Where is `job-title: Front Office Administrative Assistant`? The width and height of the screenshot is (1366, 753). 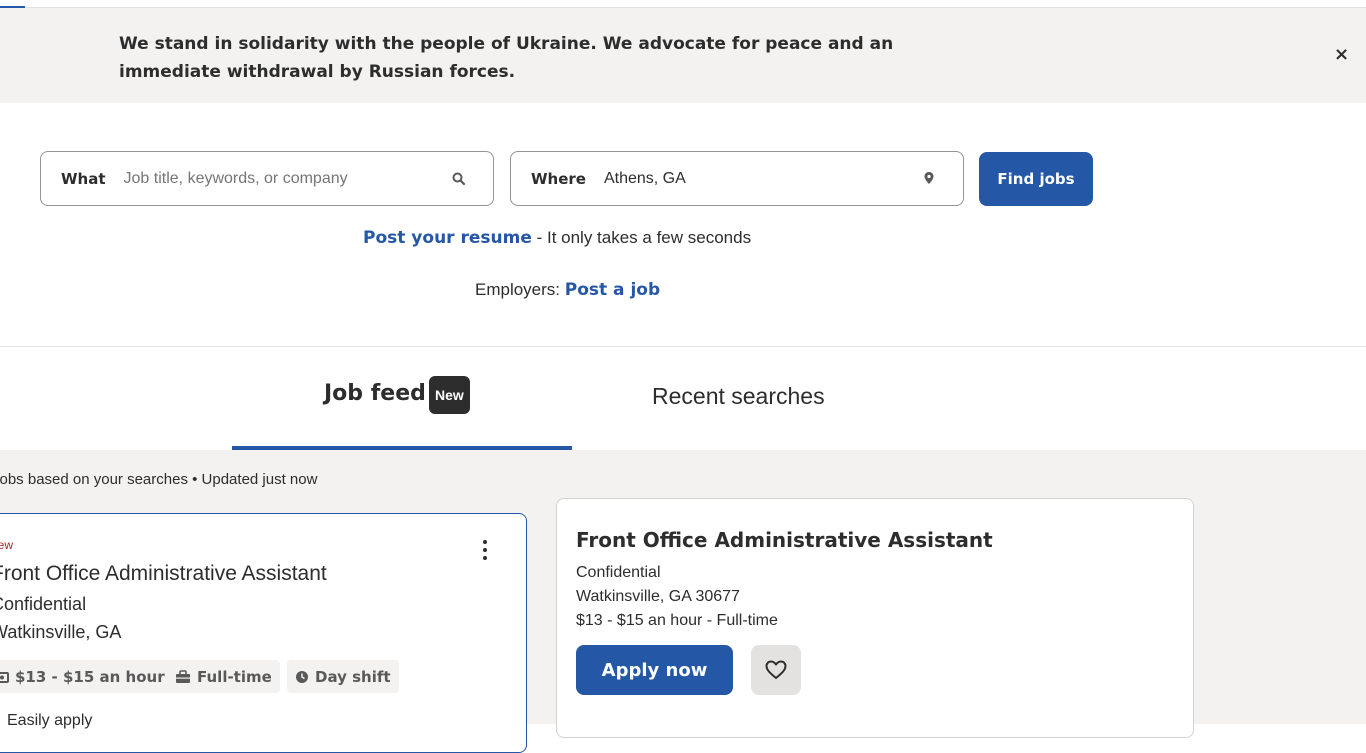
job-title: Front Office Administrative Assistant is located at coordinates (163, 574).